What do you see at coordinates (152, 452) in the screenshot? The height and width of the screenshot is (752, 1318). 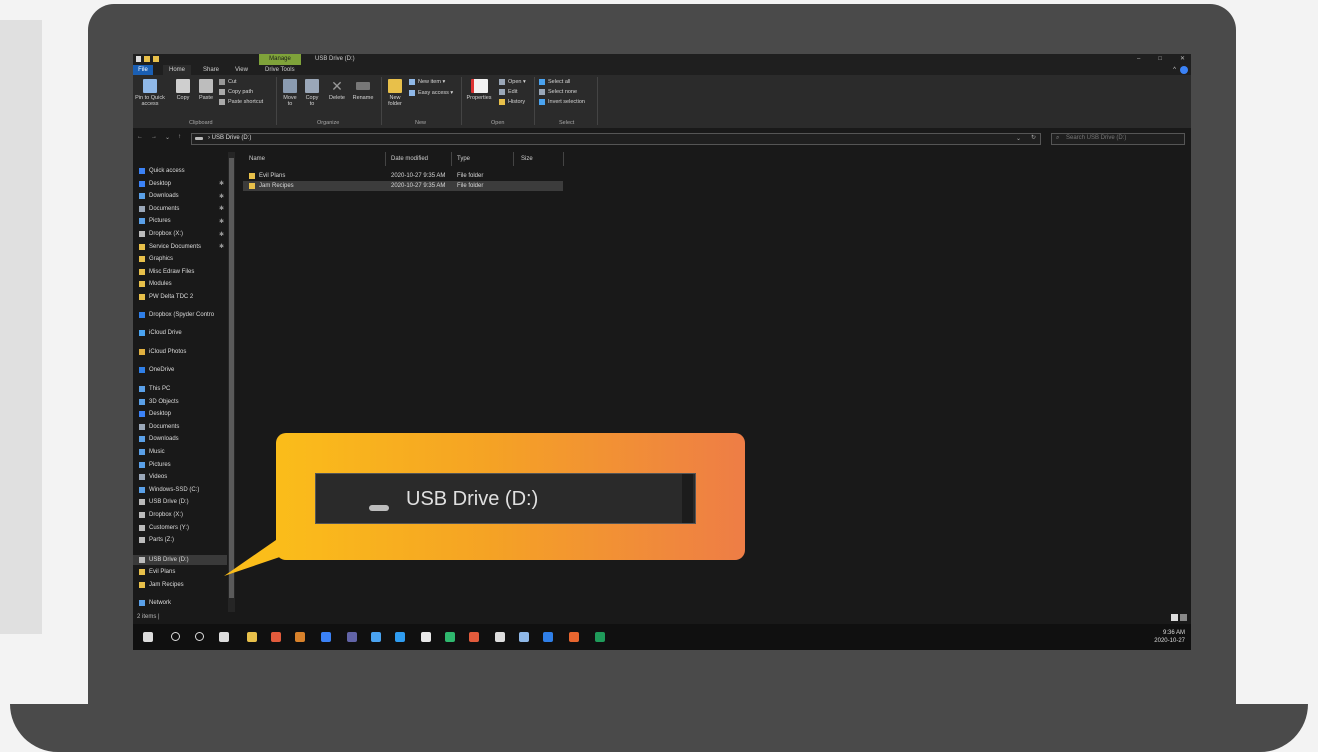 I see `nav-item: Music` at bounding box center [152, 452].